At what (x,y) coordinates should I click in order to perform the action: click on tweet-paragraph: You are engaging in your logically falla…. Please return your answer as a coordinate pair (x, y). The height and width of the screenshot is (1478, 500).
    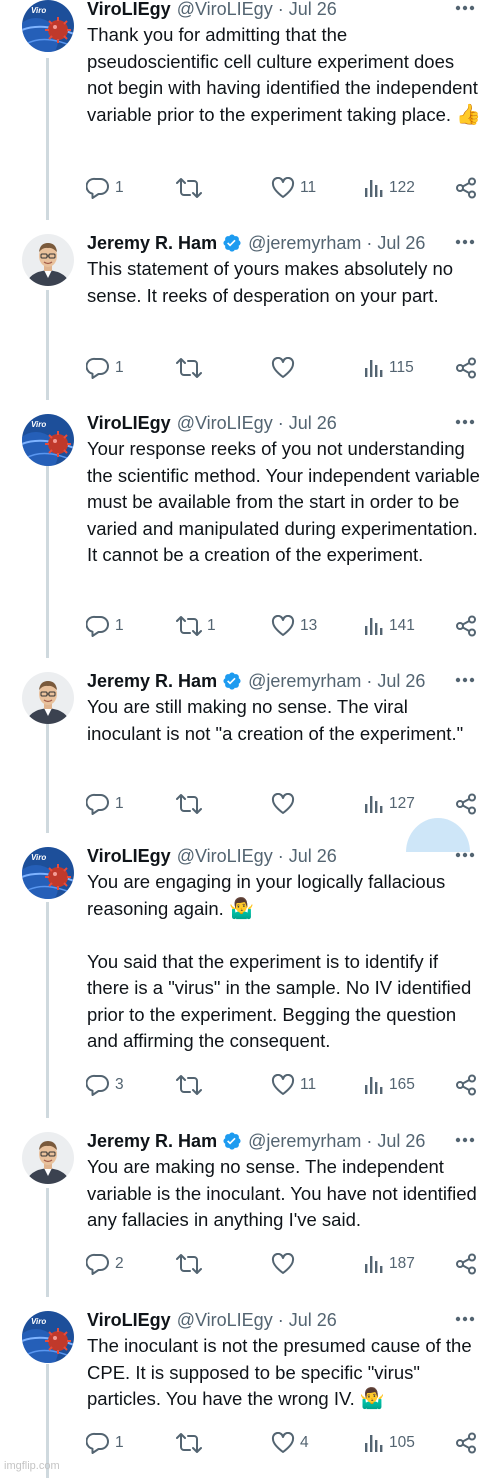
    Looking at the image, I should click on (284, 895).